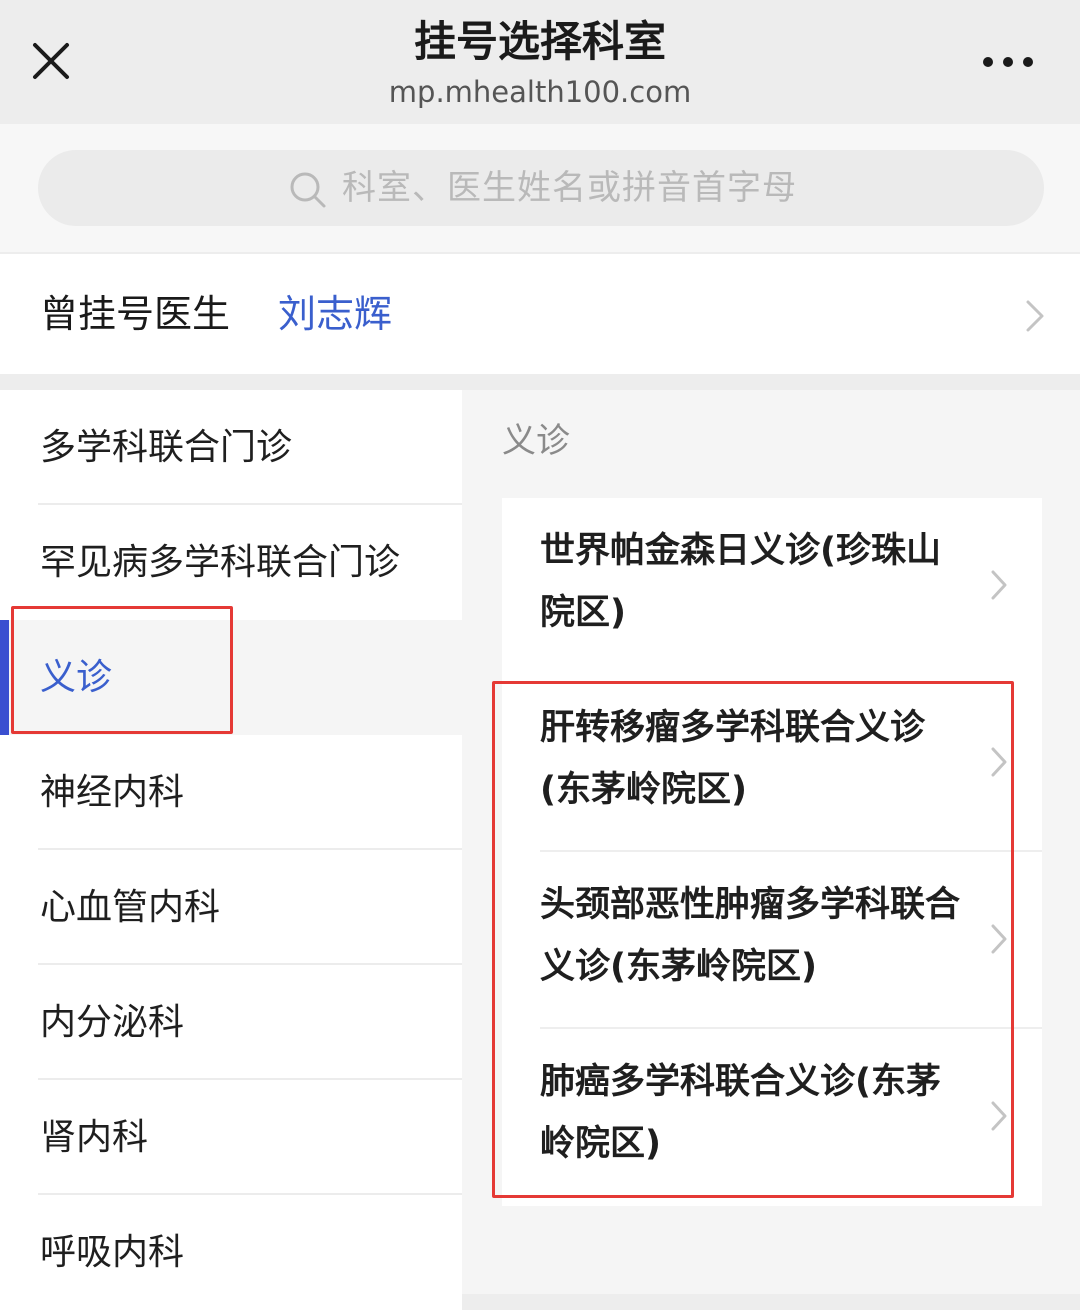 The width and height of the screenshot is (1080, 1310). What do you see at coordinates (231, 907) in the screenshot?
I see `department-item: 心血管内科` at bounding box center [231, 907].